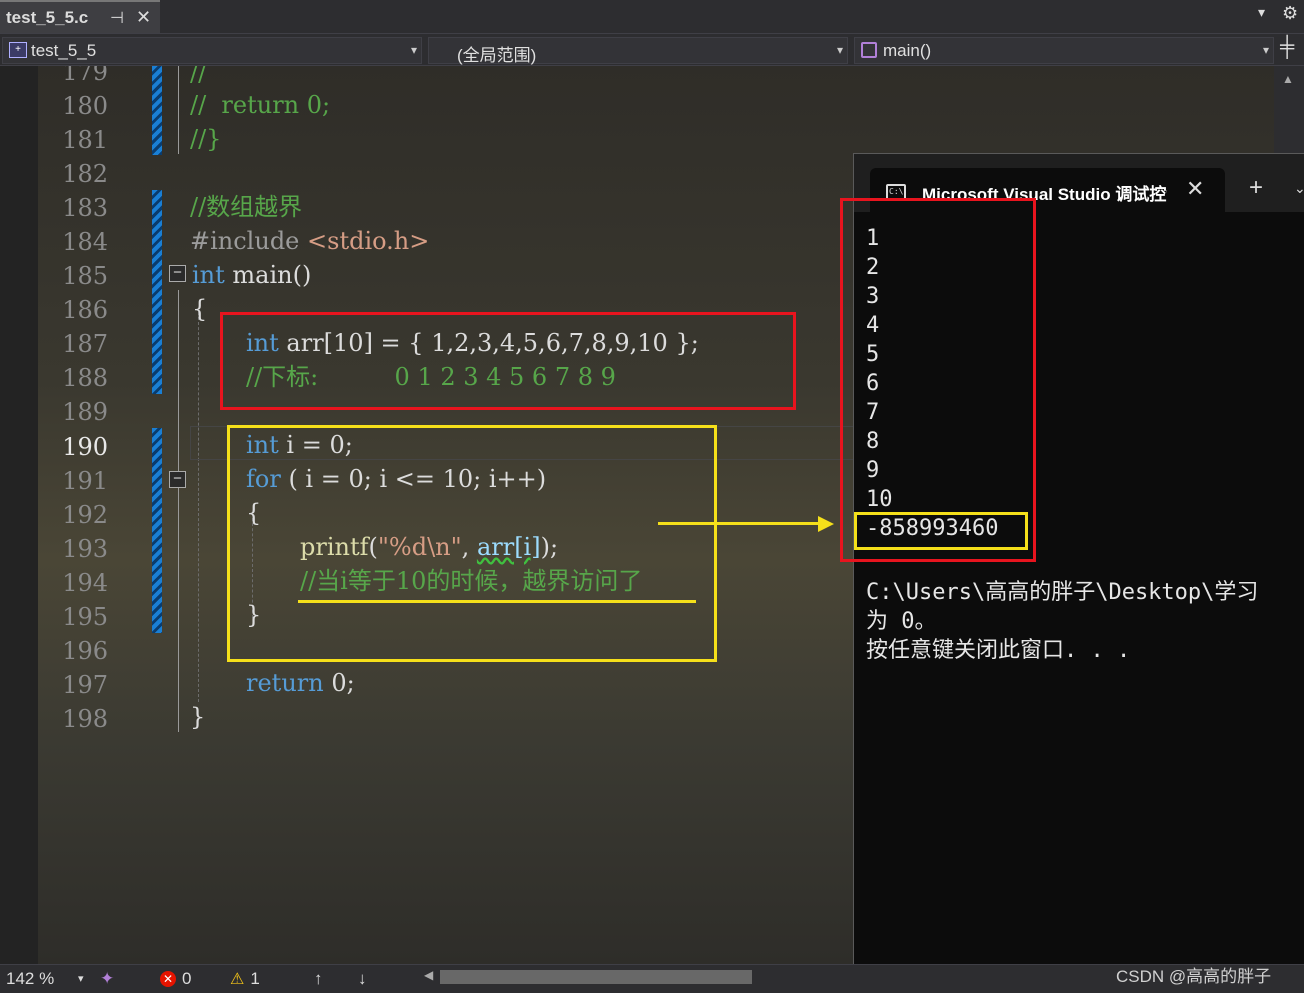 The image size is (1304, 993). I want to click on preprocessor-keyword: #include, so click(245, 241).